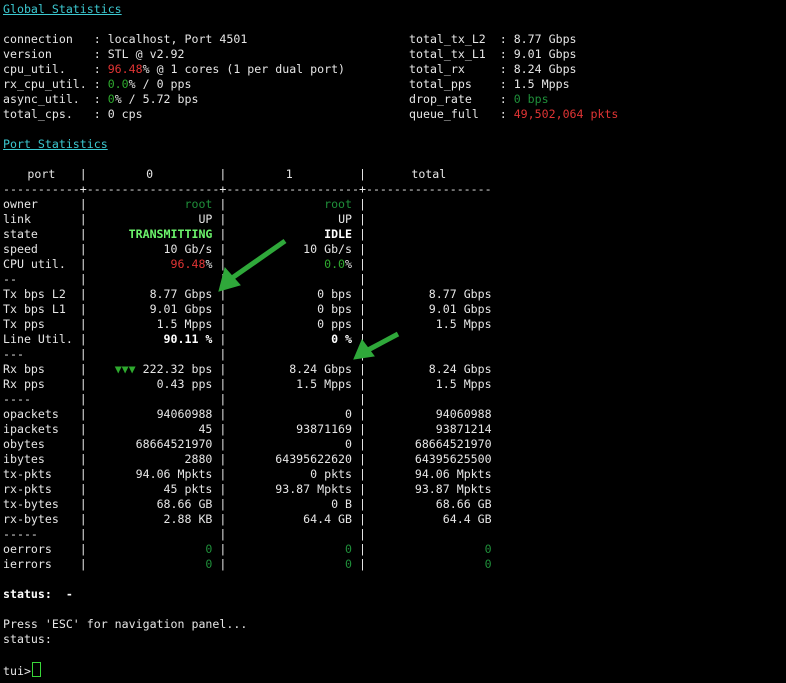  Describe the element at coordinates (460, 309) in the screenshot. I see `total-cell-value: 9.01 Gbps` at that location.